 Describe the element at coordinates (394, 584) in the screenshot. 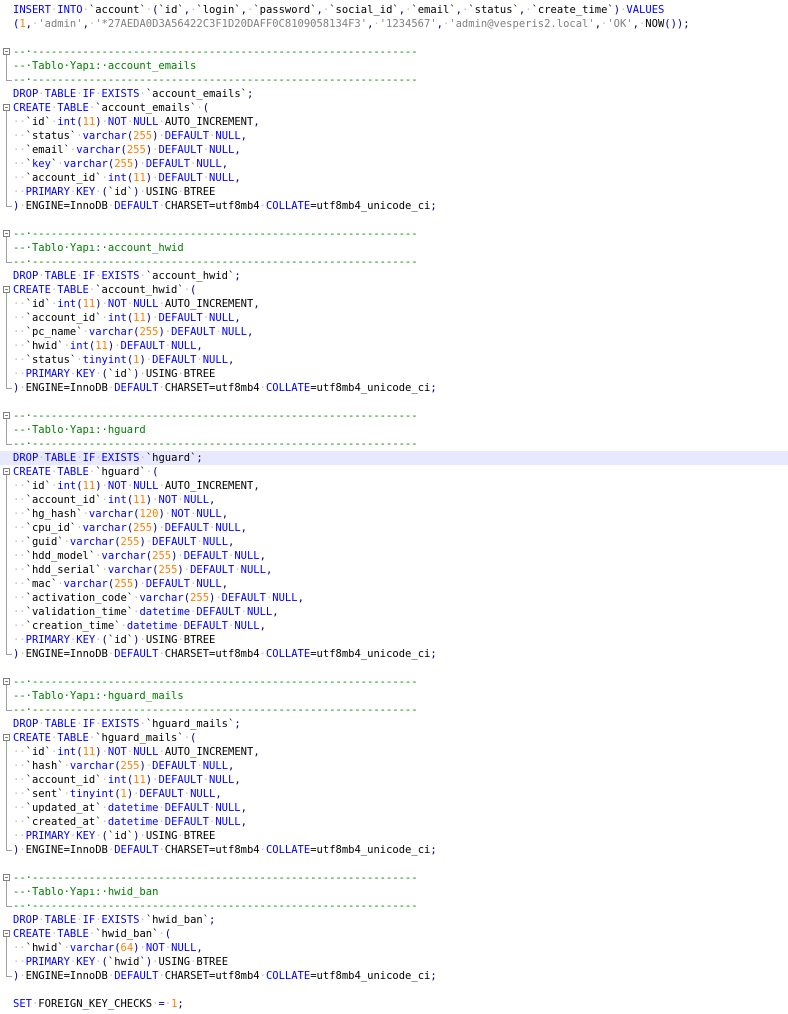

I see `code-line: ··`mac`·varchar(255)·DEFAULT·NULL,` at that location.